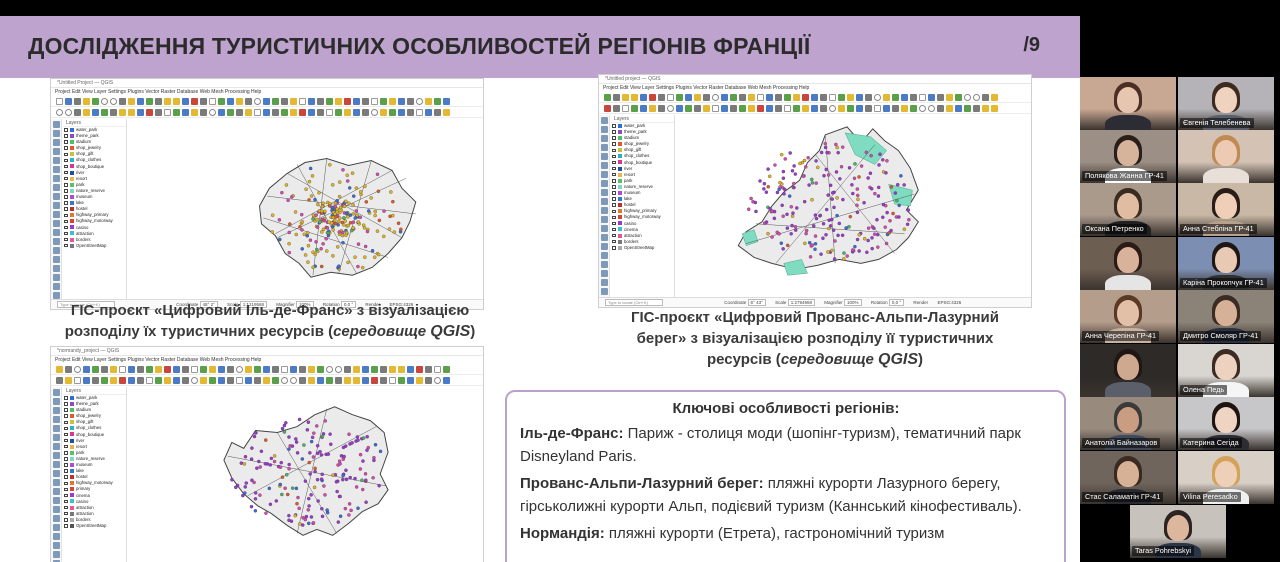  Describe the element at coordinates (1226, 423) in the screenshot. I see `participant-video-tile: Катерина Сегіда` at that location.